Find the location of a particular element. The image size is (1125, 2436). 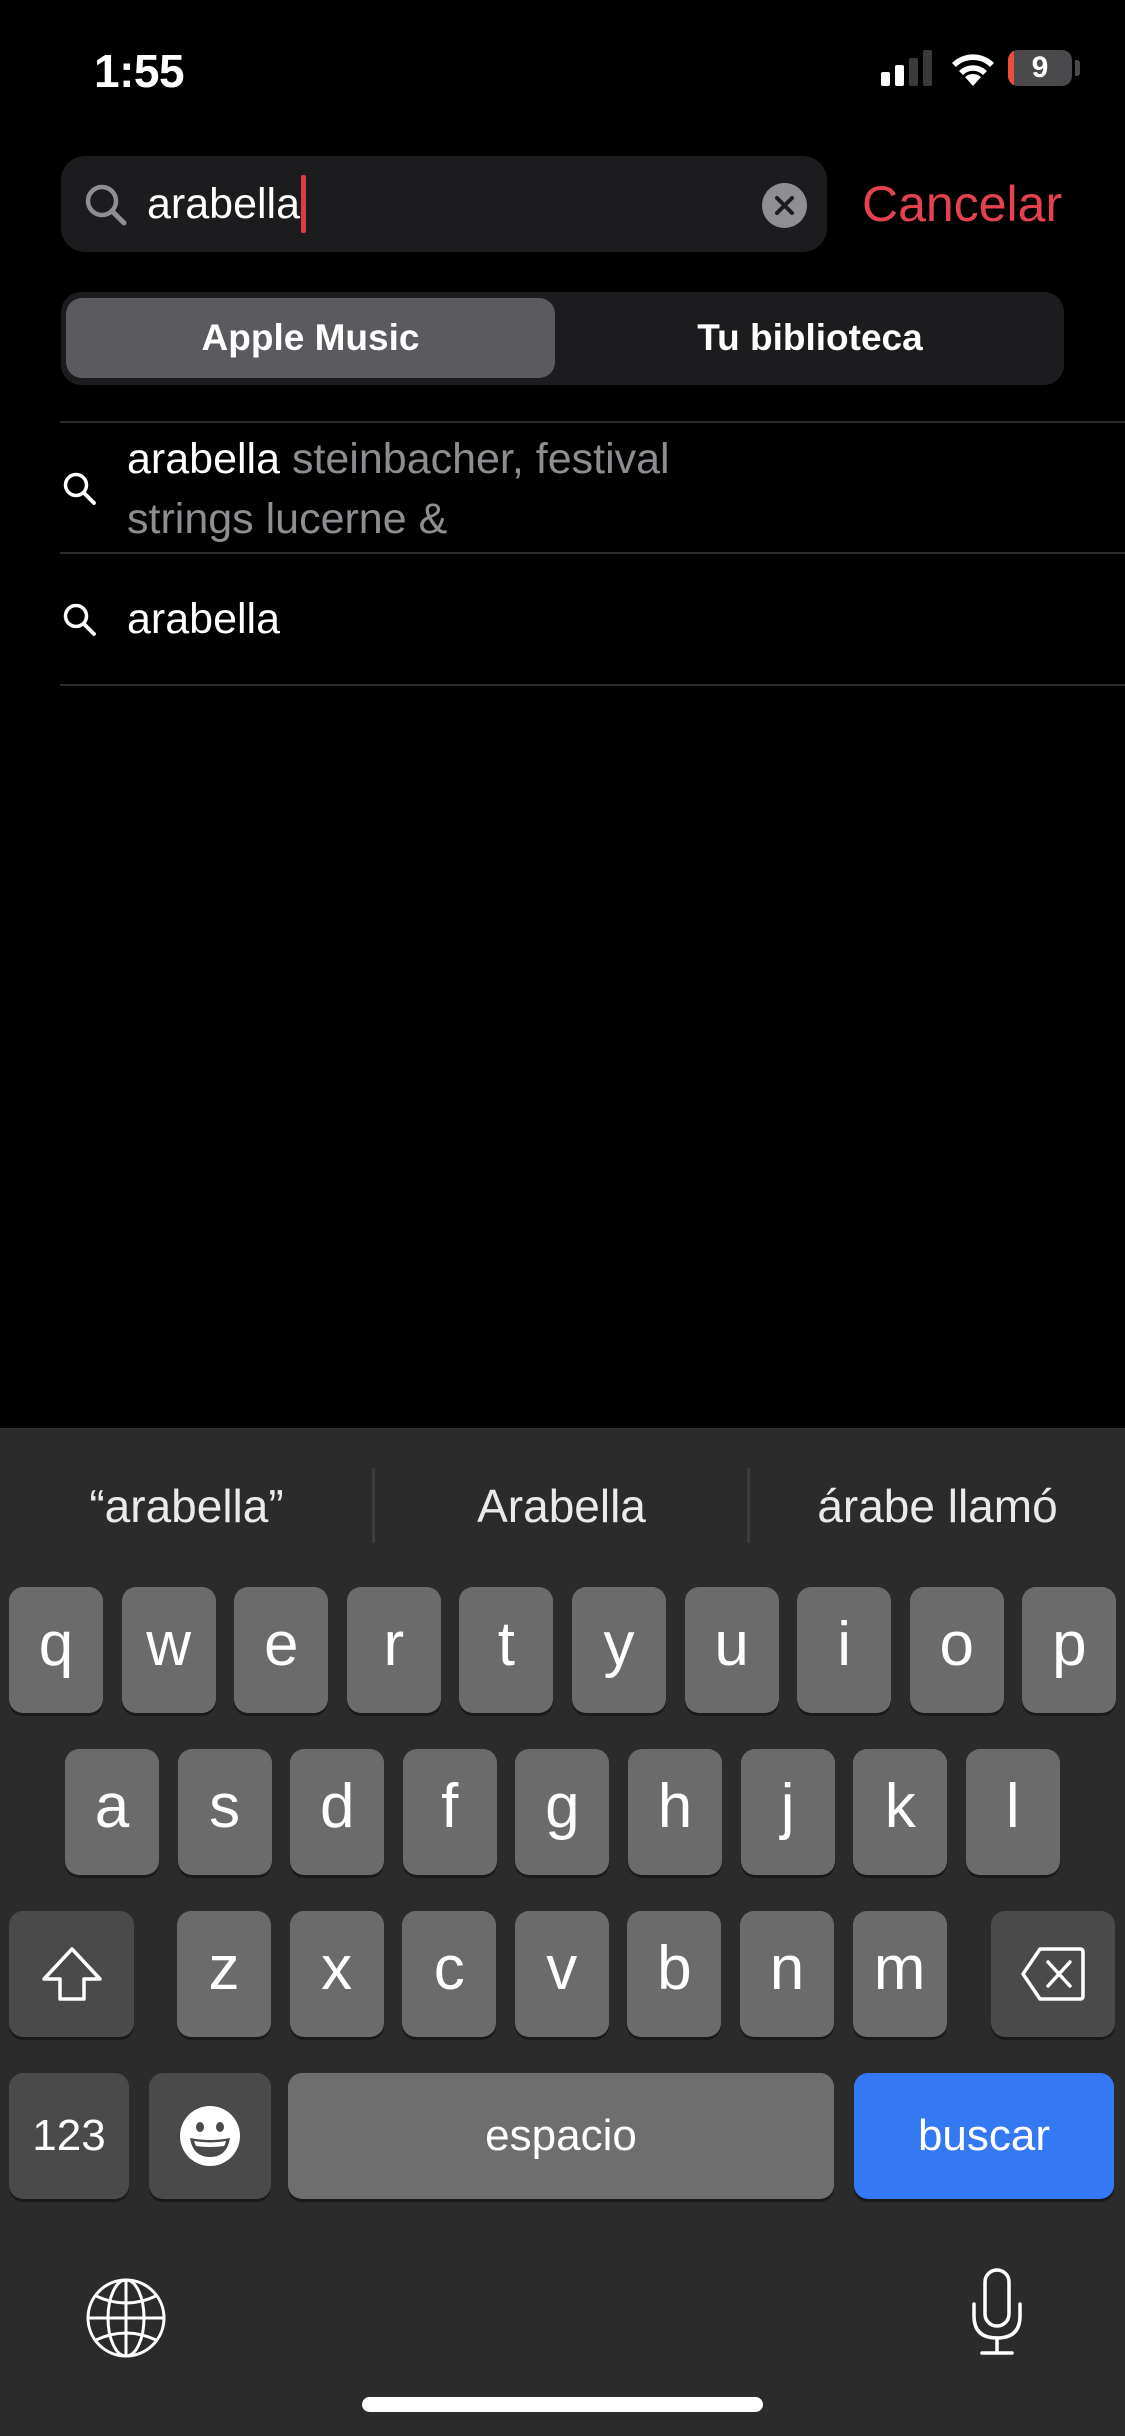

prediction-1: “arabella” is located at coordinates (186, 1506).